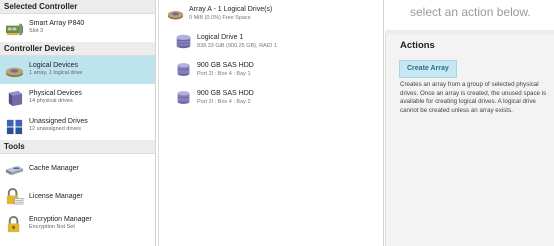  Describe the element at coordinates (77, 147) in the screenshot. I see `section-header-tools: Tools` at that location.